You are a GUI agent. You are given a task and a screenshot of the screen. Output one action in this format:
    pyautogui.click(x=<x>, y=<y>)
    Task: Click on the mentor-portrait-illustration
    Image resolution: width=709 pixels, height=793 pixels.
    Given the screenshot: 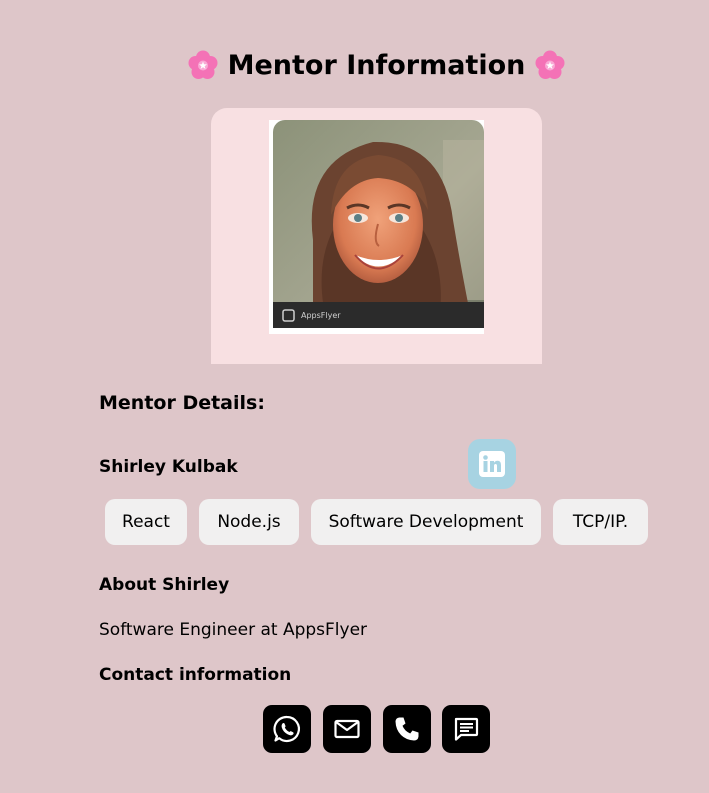 What is the action you would take?
    pyautogui.click(x=378, y=224)
    